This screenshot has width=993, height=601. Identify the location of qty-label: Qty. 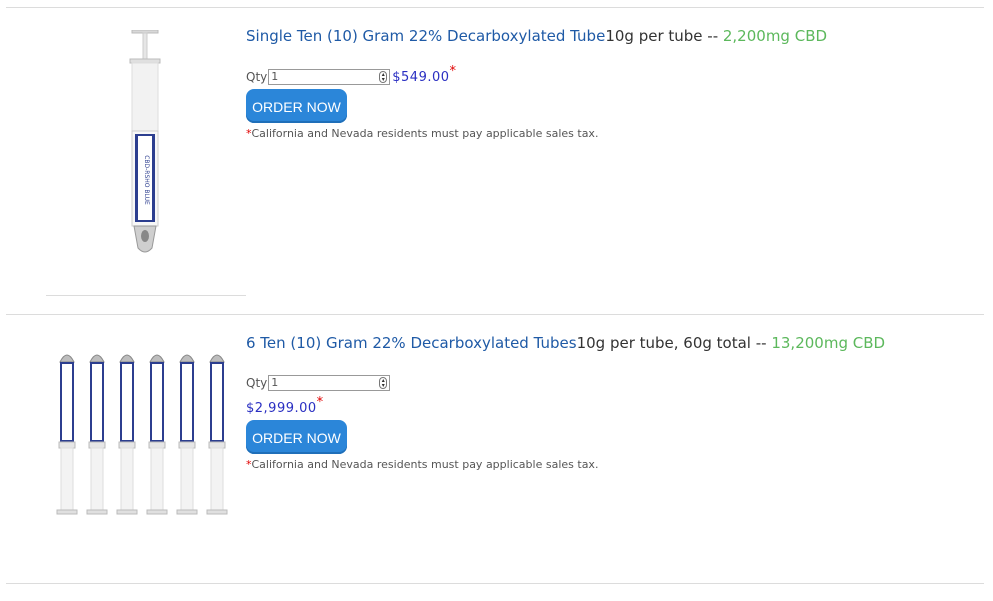
(257, 383).